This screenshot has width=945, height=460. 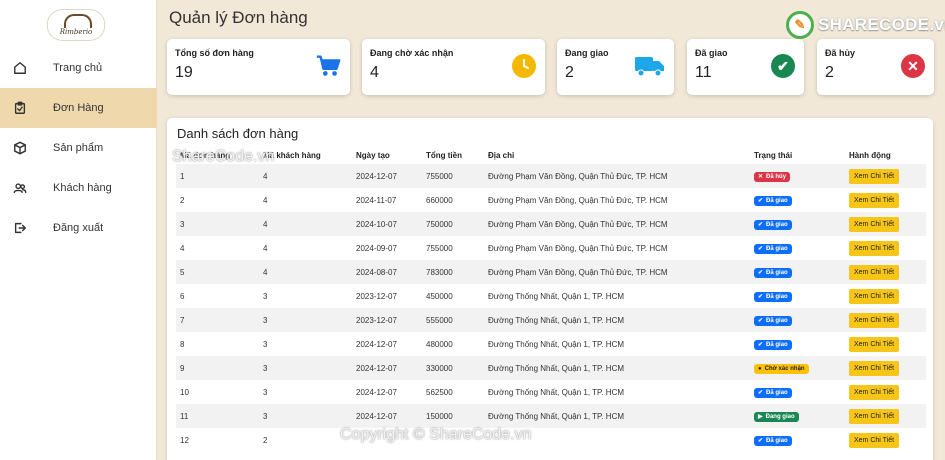 What do you see at coordinates (937, 24) in the screenshot?
I see `sharecode-tld: .vn` at bounding box center [937, 24].